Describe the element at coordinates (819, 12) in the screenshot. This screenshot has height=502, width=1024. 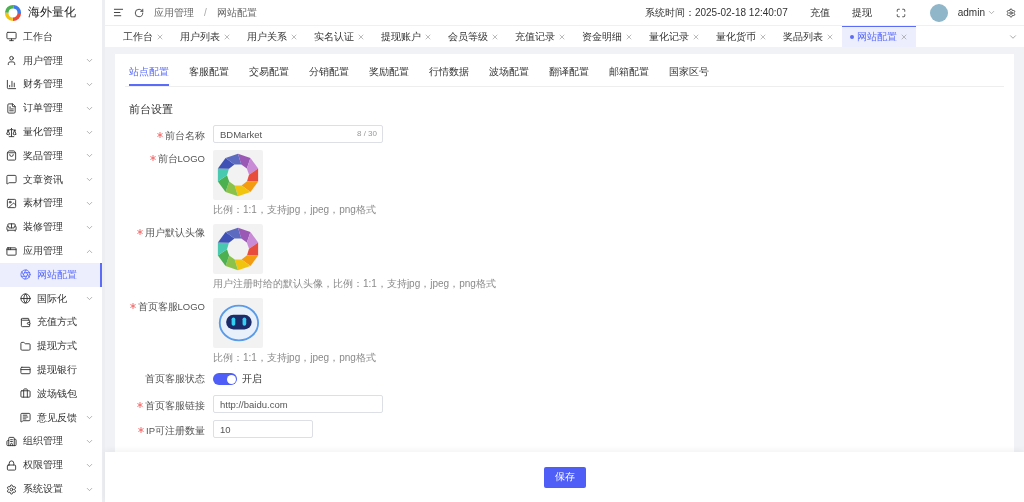
I see `header-link: 充值` at that location.